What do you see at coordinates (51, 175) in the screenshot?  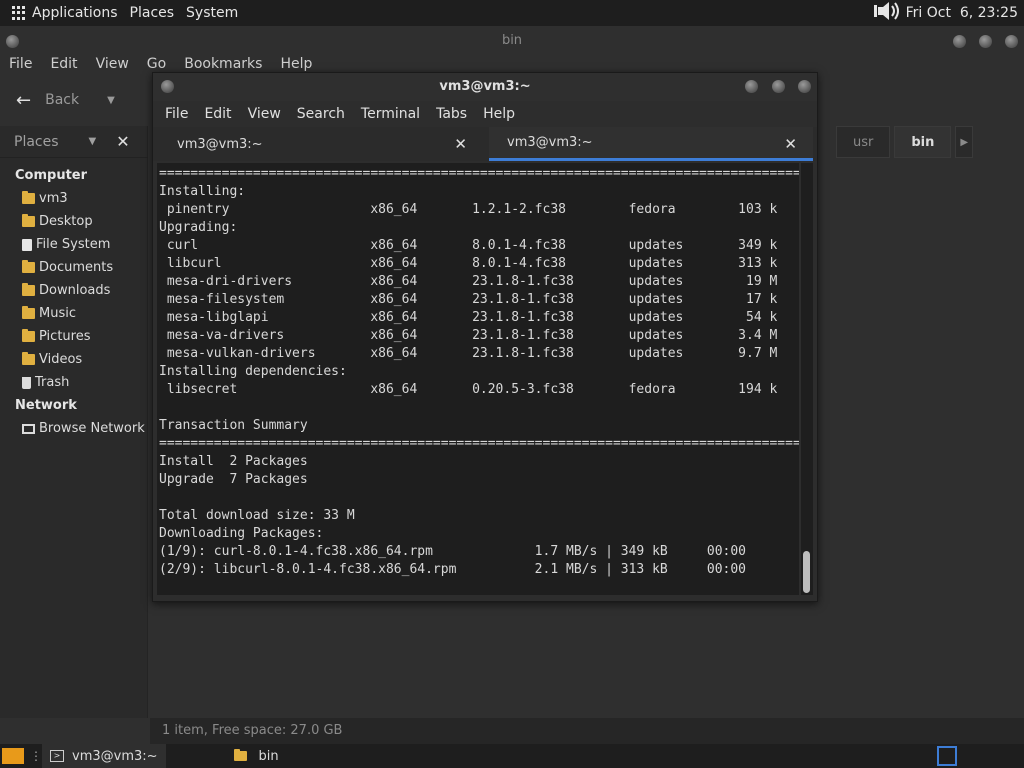 I see `computer-section-header: Computer` at bounding box center [51, 175].